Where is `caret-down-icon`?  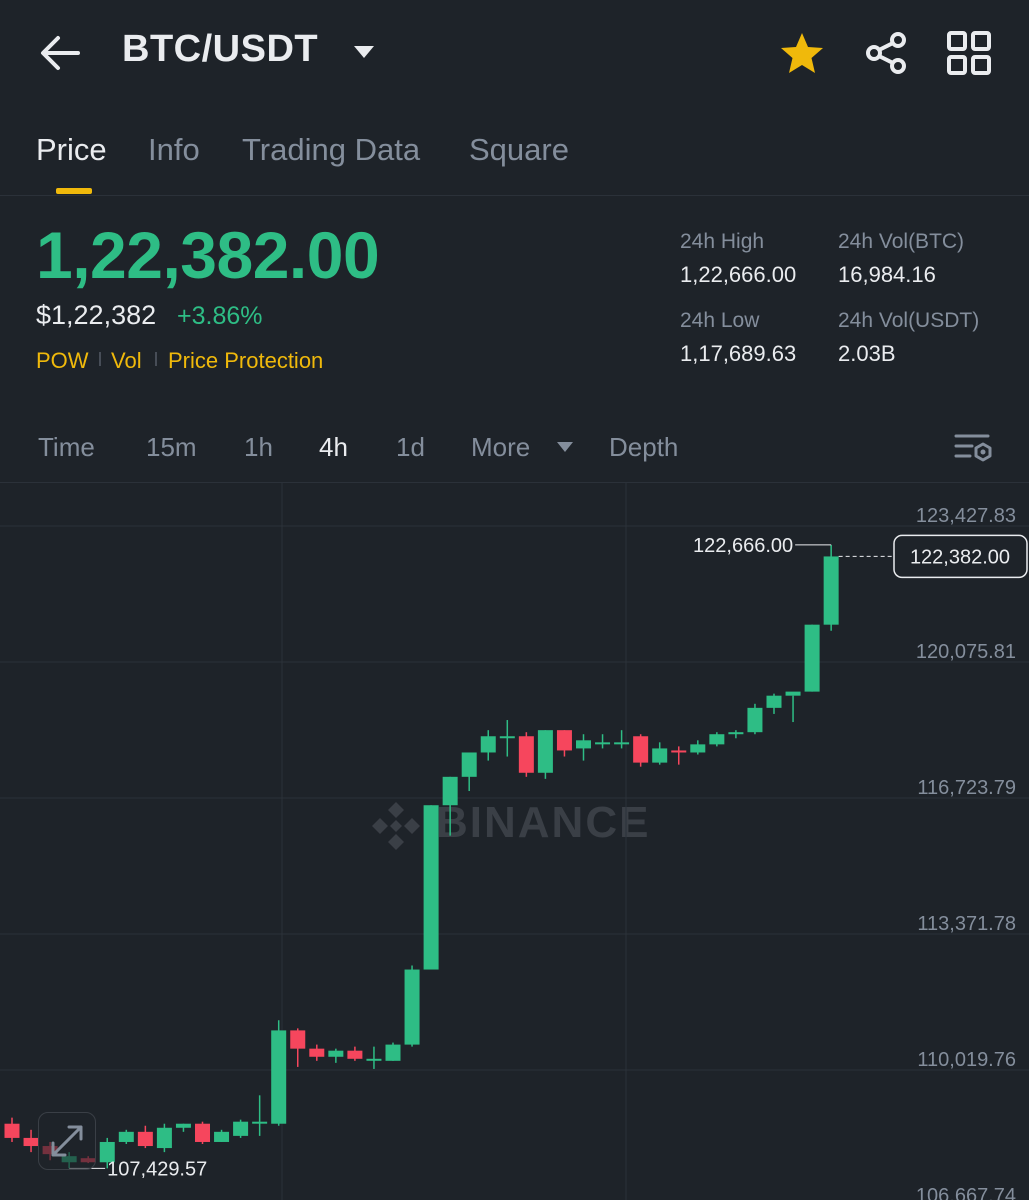 caret-down-icon is located at coordinates (364, 52).